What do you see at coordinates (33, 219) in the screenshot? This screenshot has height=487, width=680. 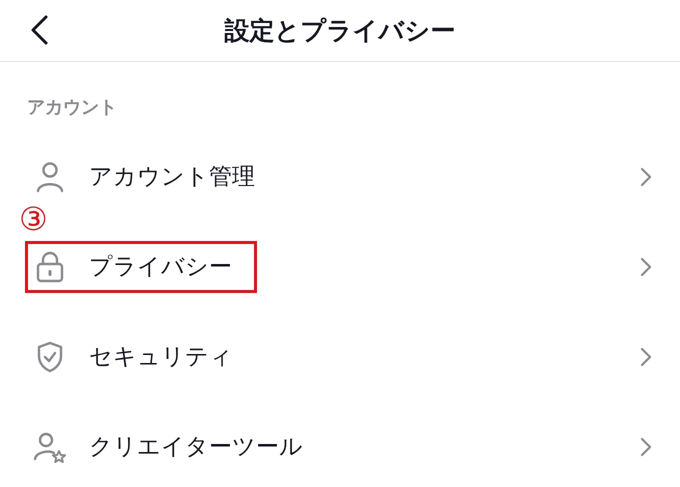 I see `step-number: ③` at bounding box center [33, 219].